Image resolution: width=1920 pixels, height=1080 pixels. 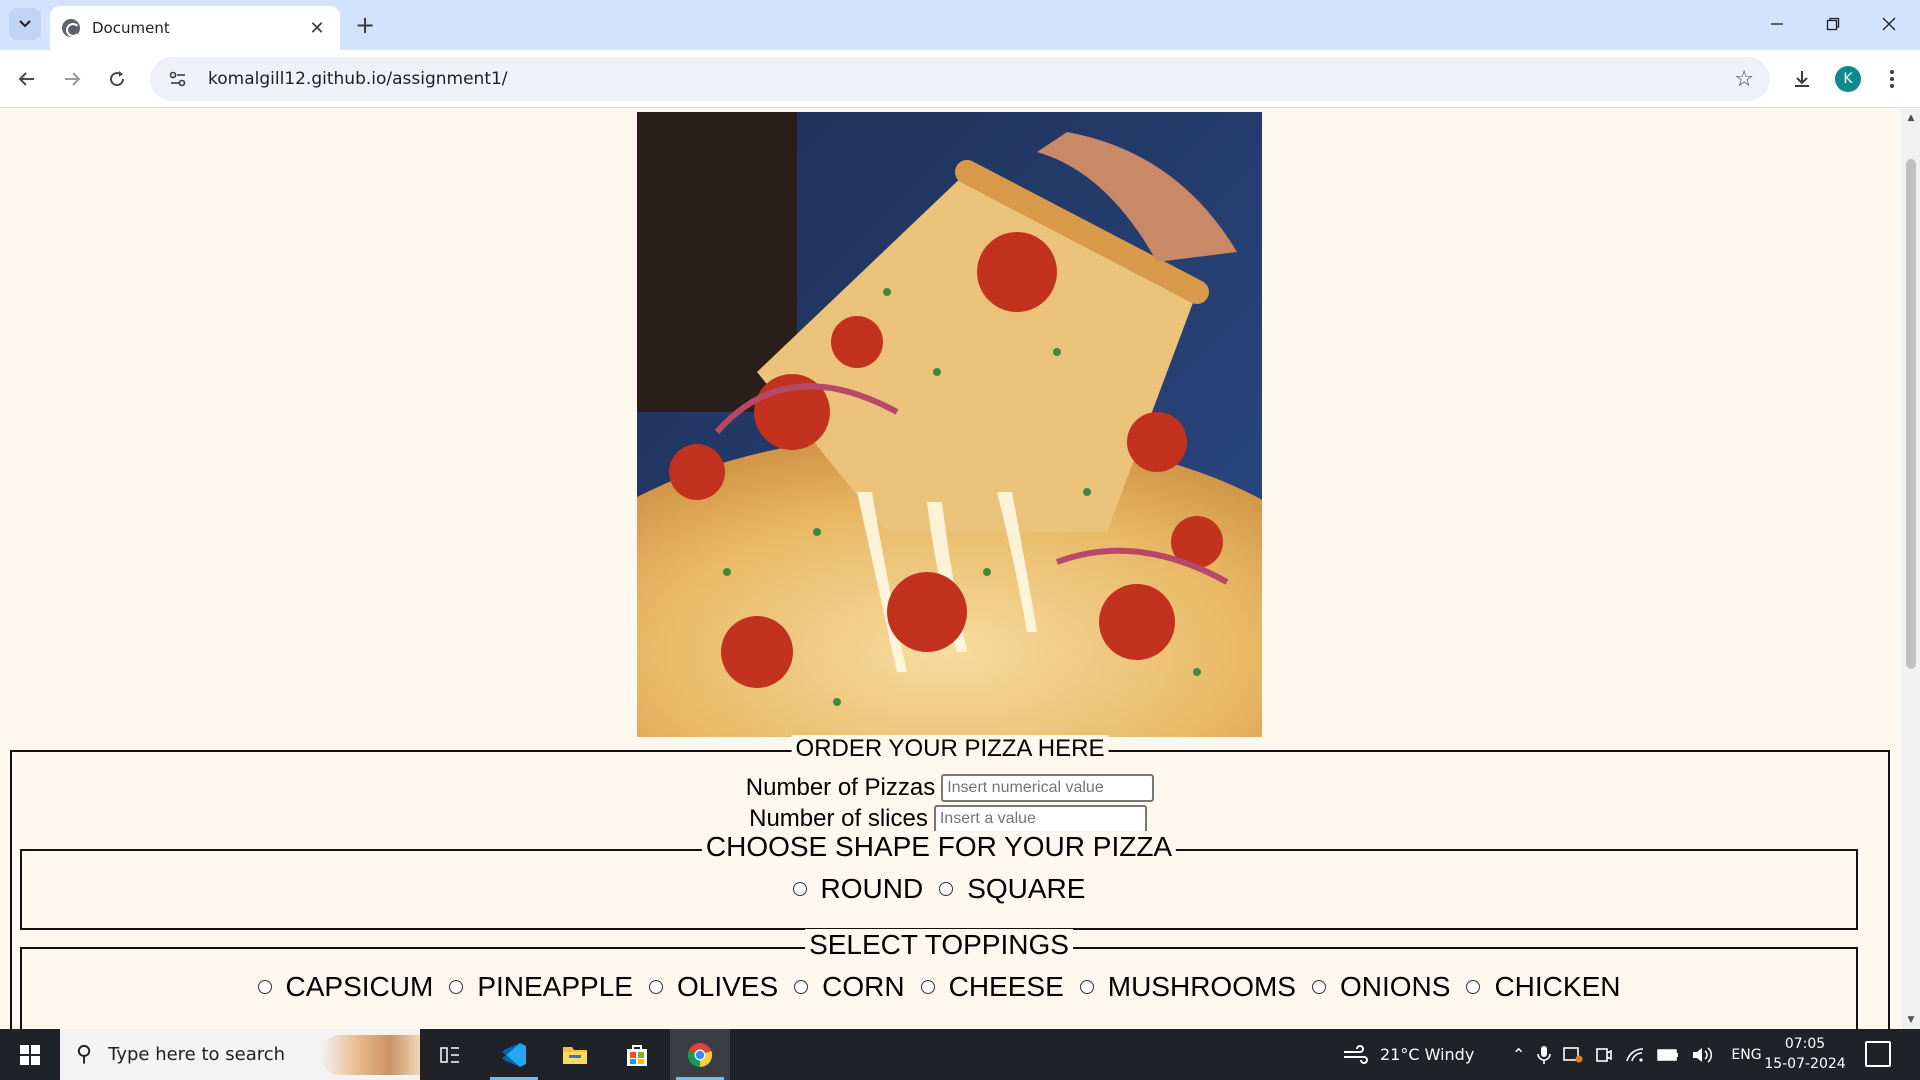 I want to click on arrow-right-icon, so click(x=73, y=79).